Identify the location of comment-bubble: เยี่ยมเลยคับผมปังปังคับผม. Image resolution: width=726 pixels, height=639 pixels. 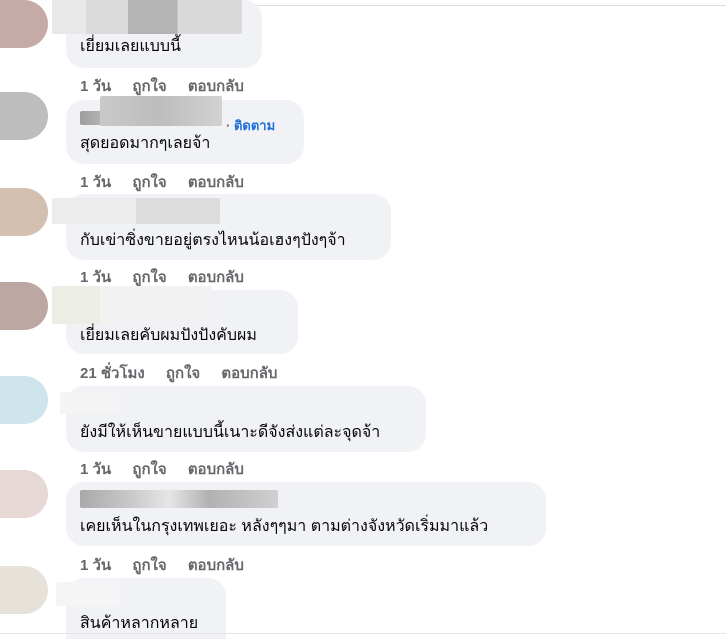
(175, 320).